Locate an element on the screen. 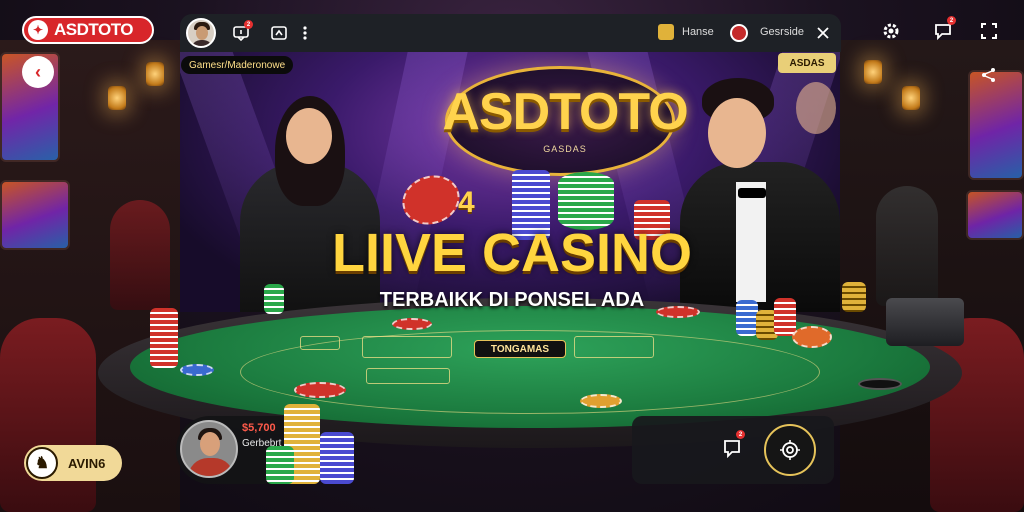  balance-amount: AVIN6 is located at coordinates (87, 463).